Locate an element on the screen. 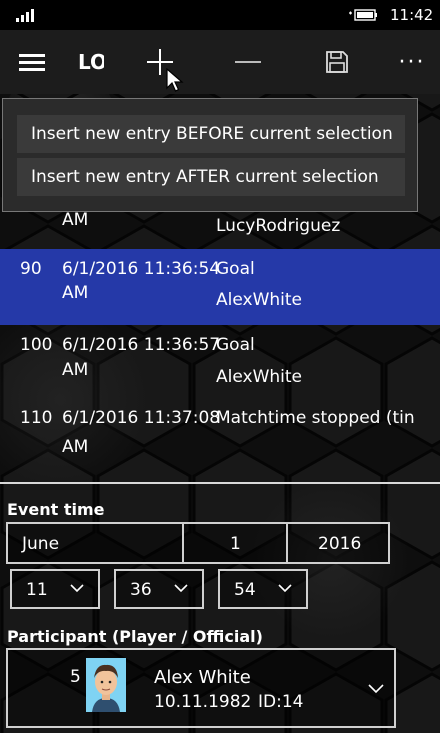 Image resolution: width=440 pixels, height=733 pixels. hamburger-menu-button is located at coordinates (32, 62).